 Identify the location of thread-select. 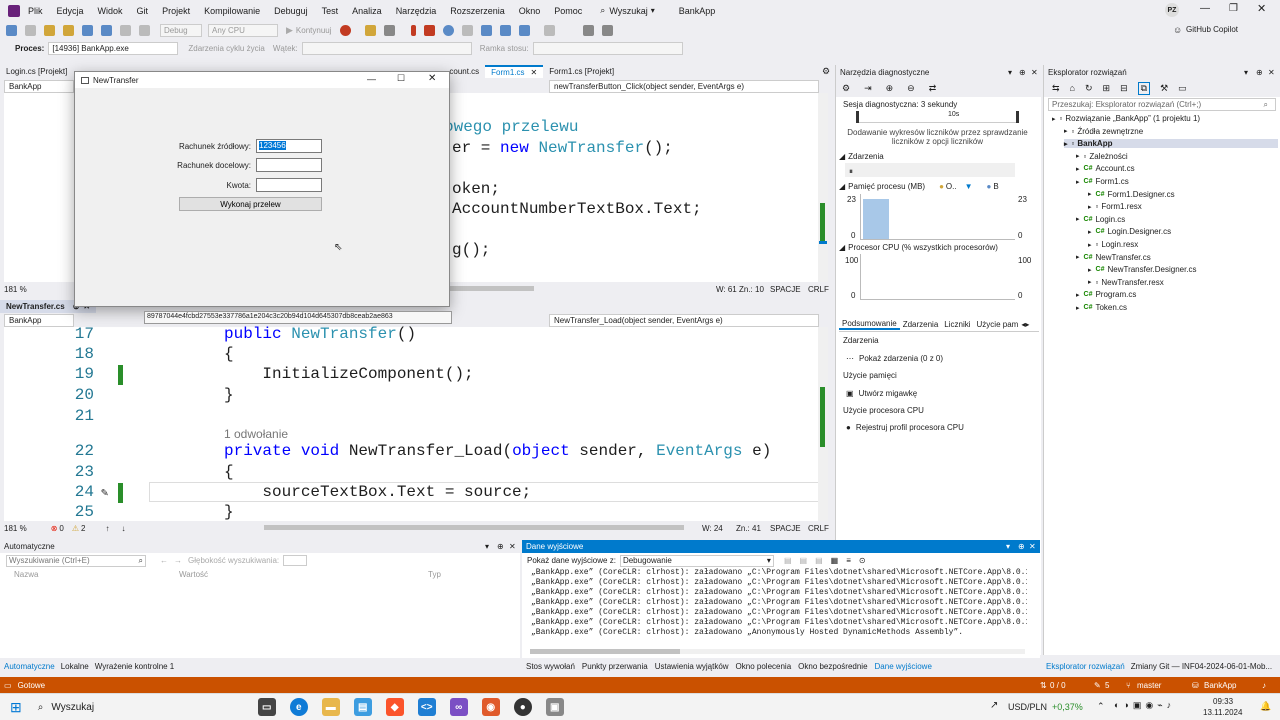
(386, 48).